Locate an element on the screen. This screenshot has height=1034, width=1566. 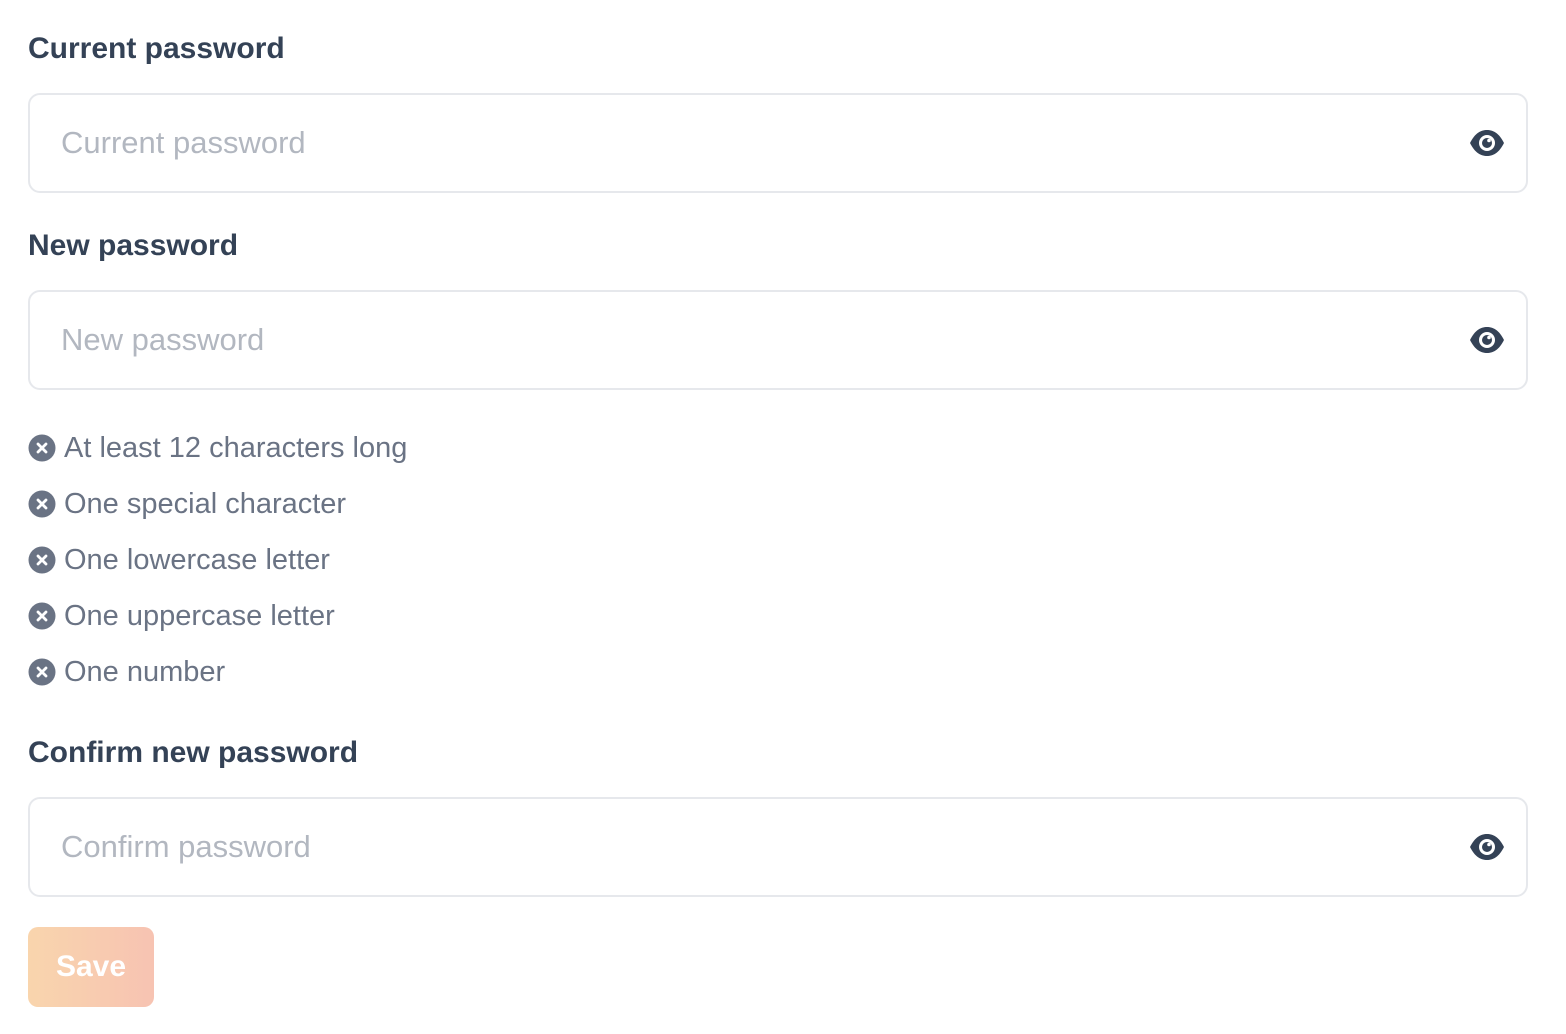
requirement-item: One number is located at coordinates (428, 672).